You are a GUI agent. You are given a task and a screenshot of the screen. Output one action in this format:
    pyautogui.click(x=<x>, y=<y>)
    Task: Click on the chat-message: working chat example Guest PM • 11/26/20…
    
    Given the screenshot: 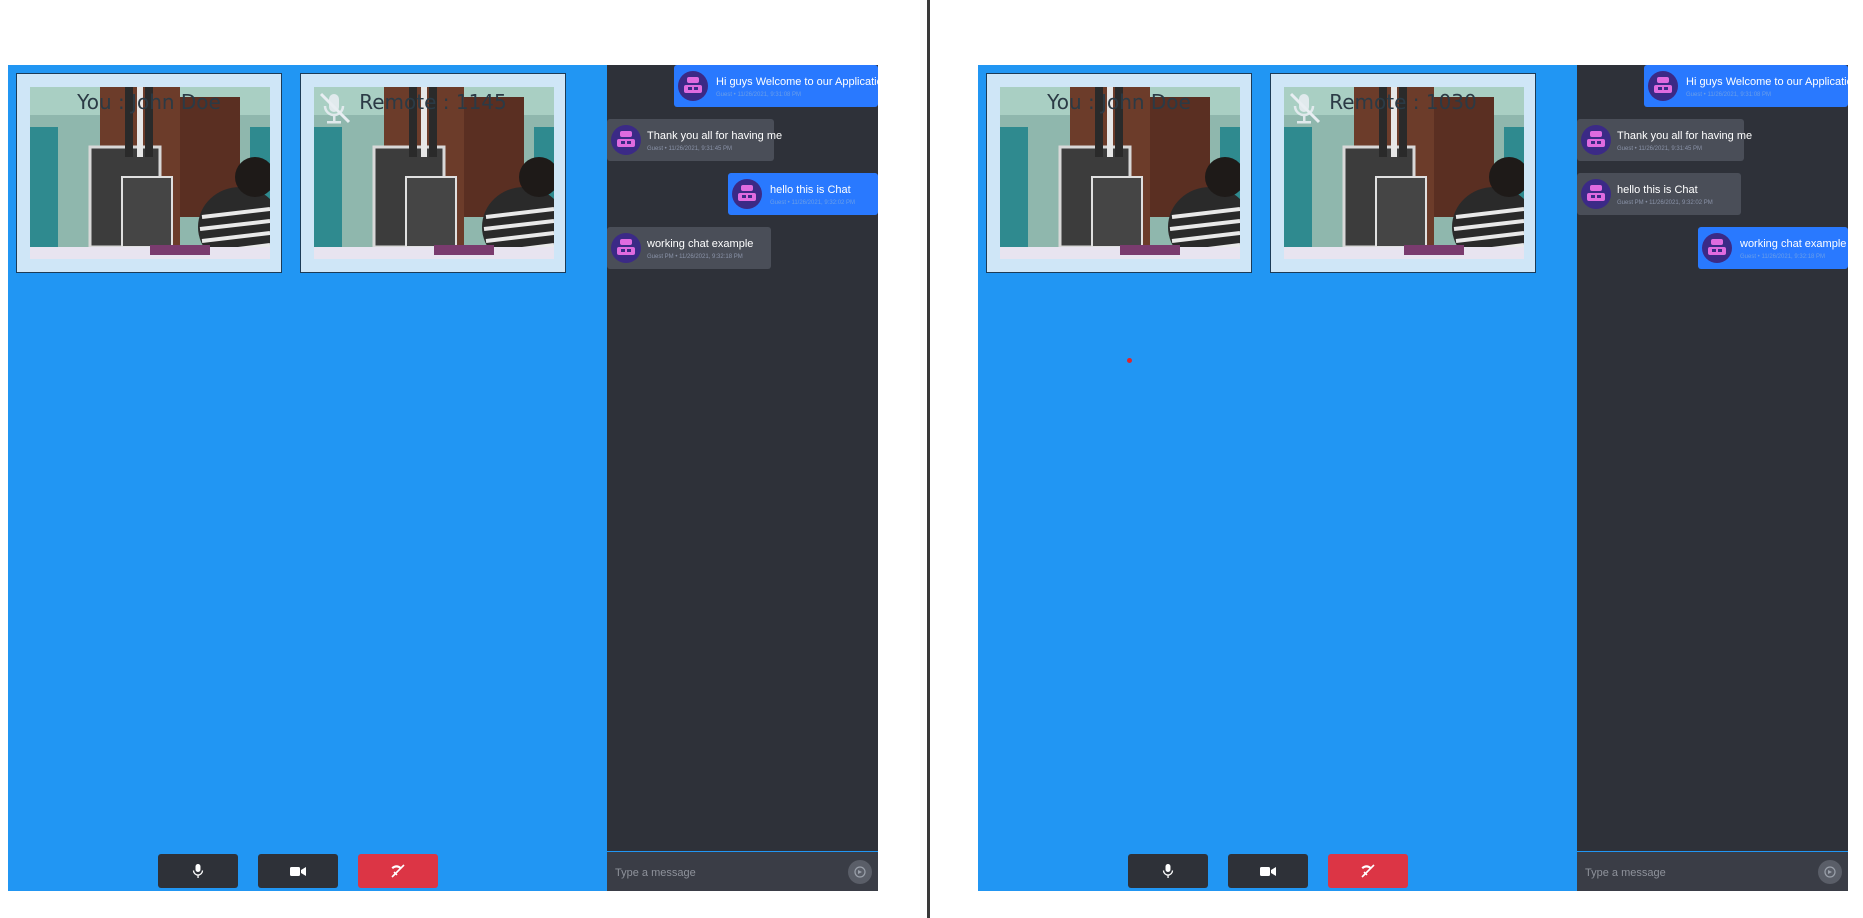 What is the action you would take?
    pyautogui.click(x=689, y=248)
    